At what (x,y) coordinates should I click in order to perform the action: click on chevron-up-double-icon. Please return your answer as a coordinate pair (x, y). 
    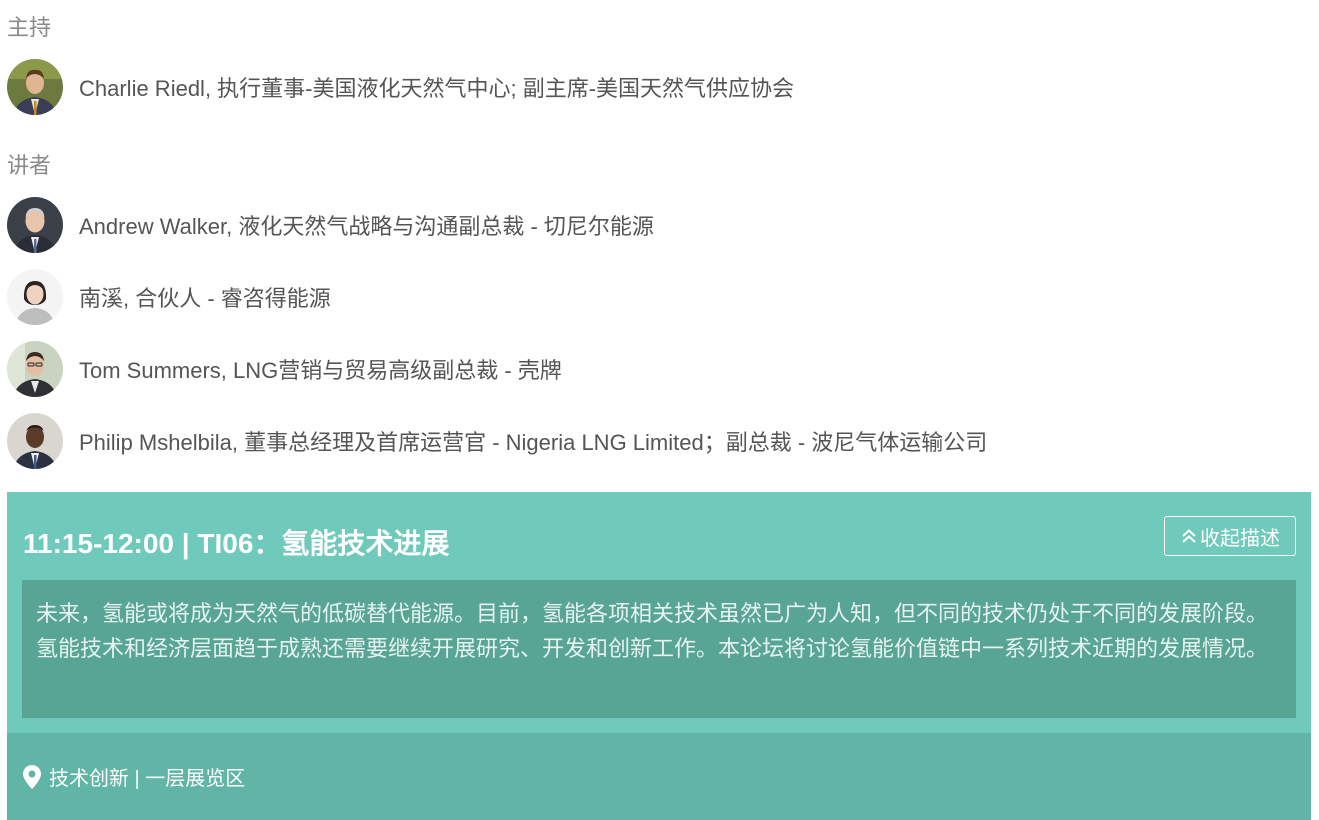
    Looking at the image, I should click on (1189, 536).